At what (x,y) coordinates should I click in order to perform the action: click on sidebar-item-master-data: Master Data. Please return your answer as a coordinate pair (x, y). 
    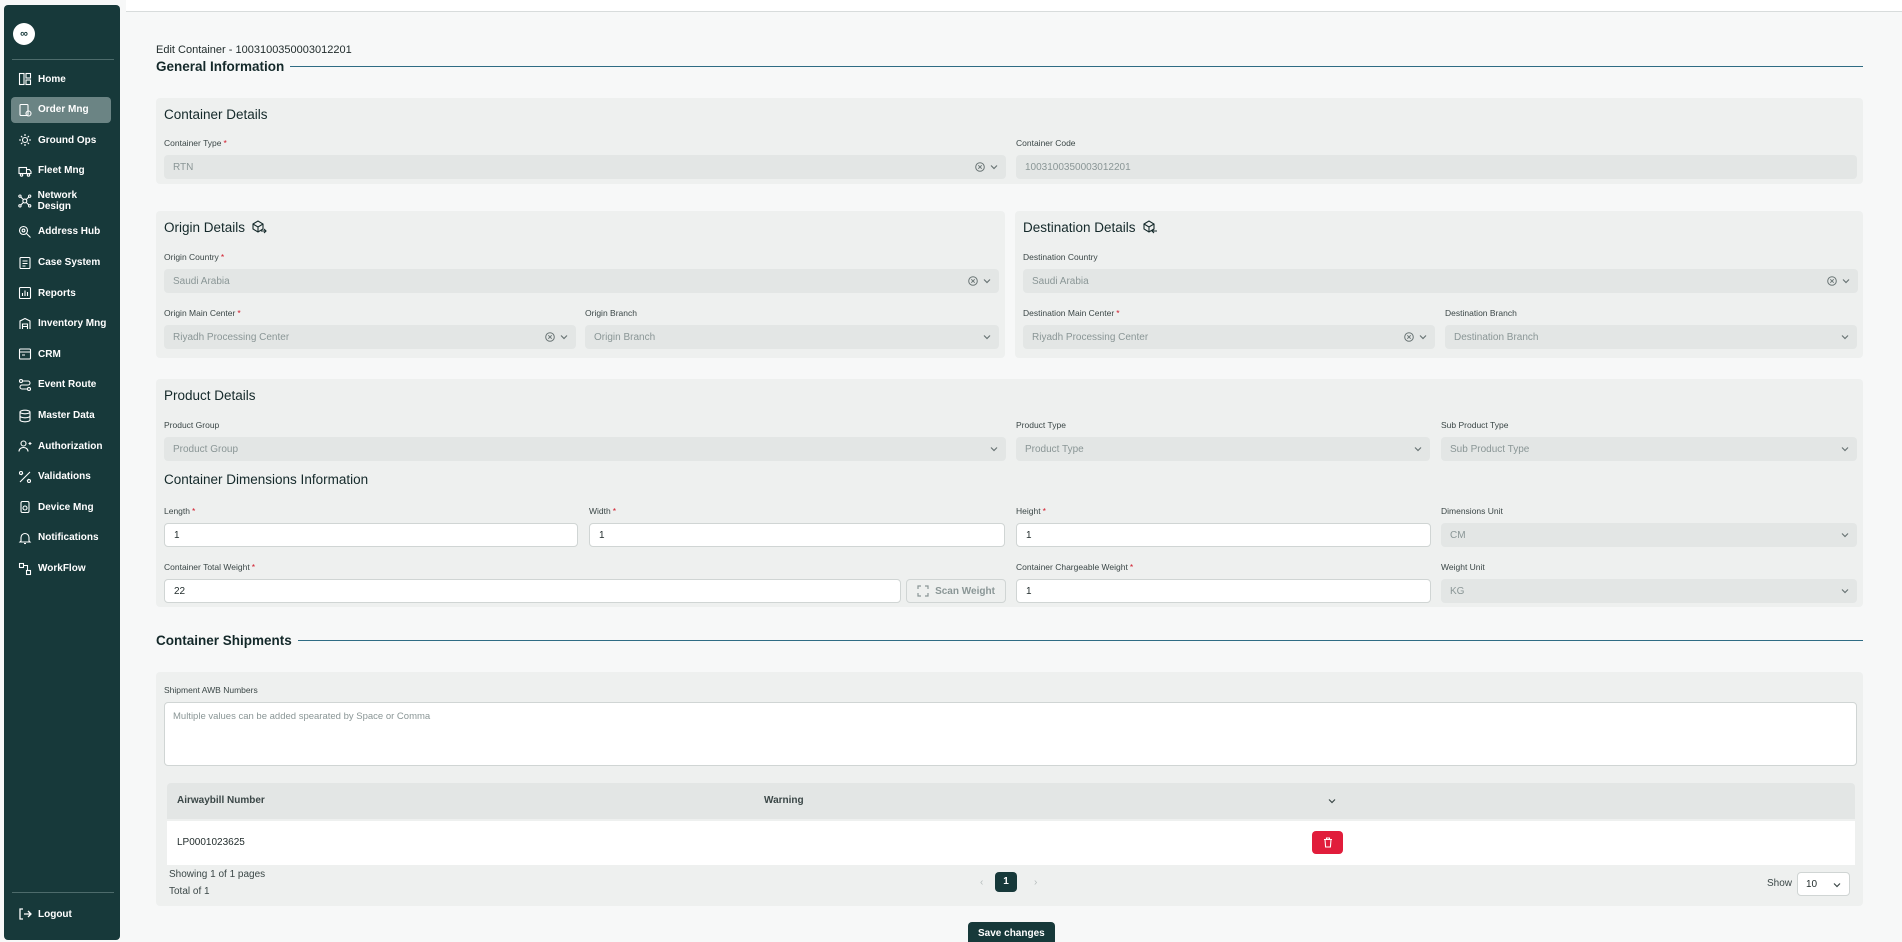
    Looking at the image, I should click on (61, 416).